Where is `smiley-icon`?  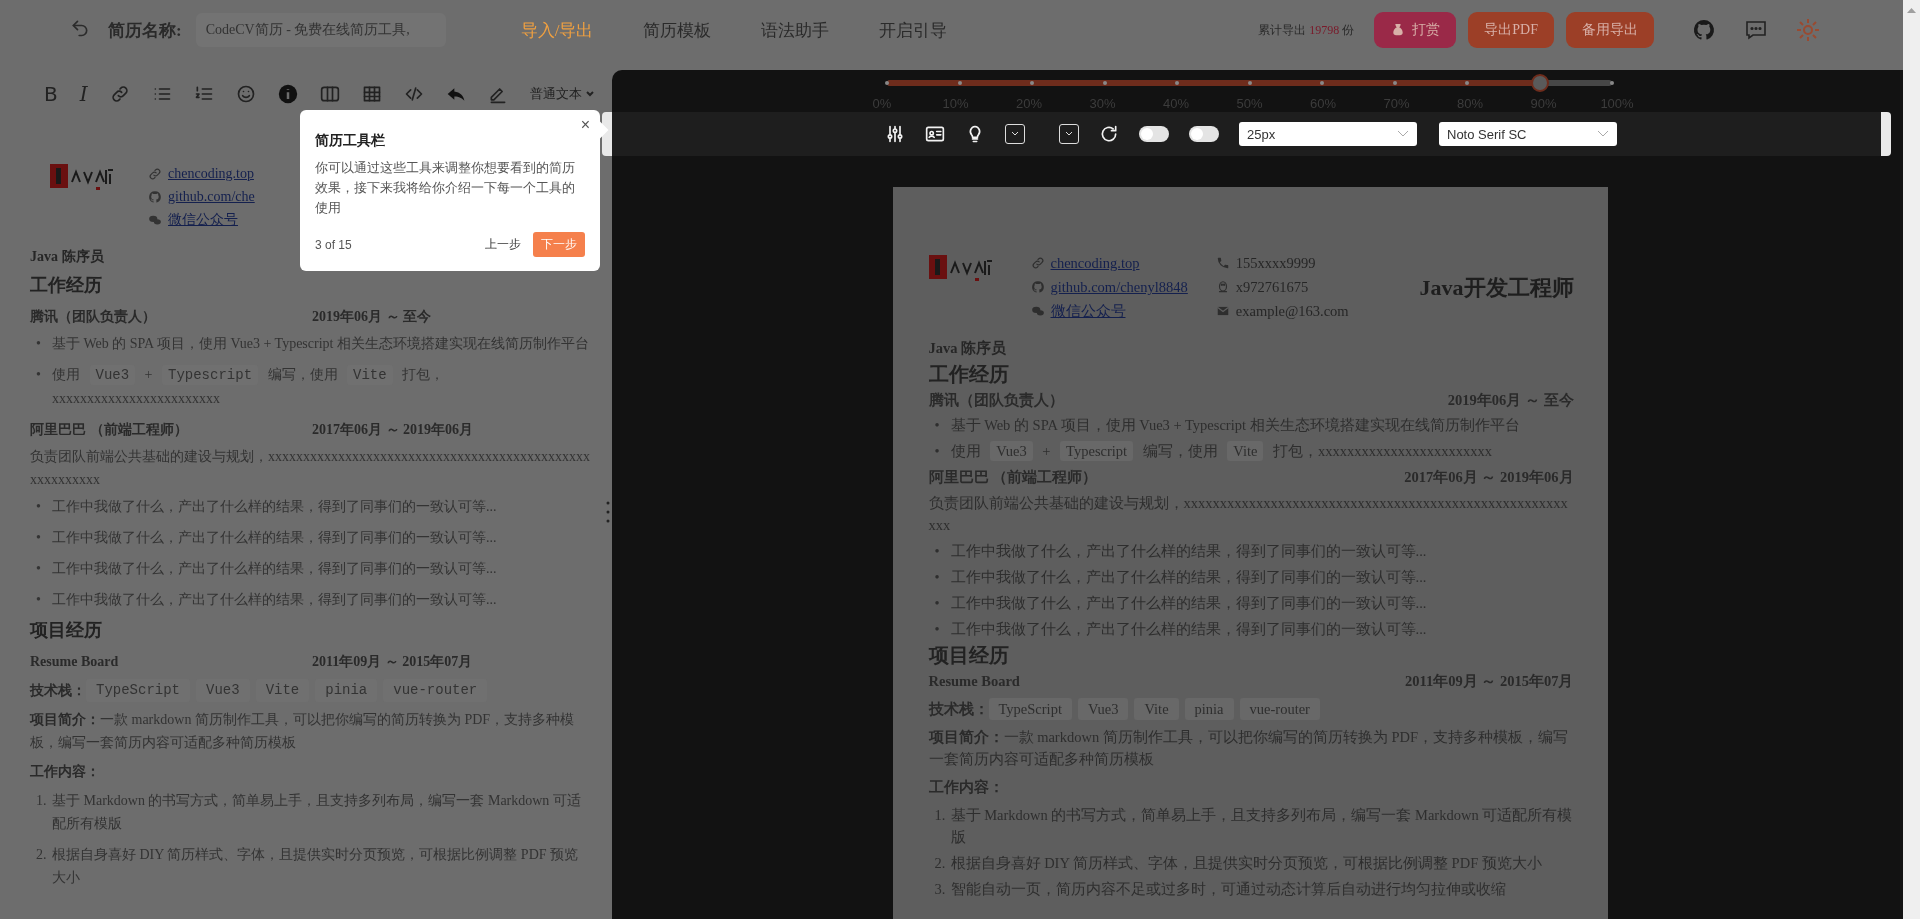 smiley-icon is located at coordinates (245, 94).